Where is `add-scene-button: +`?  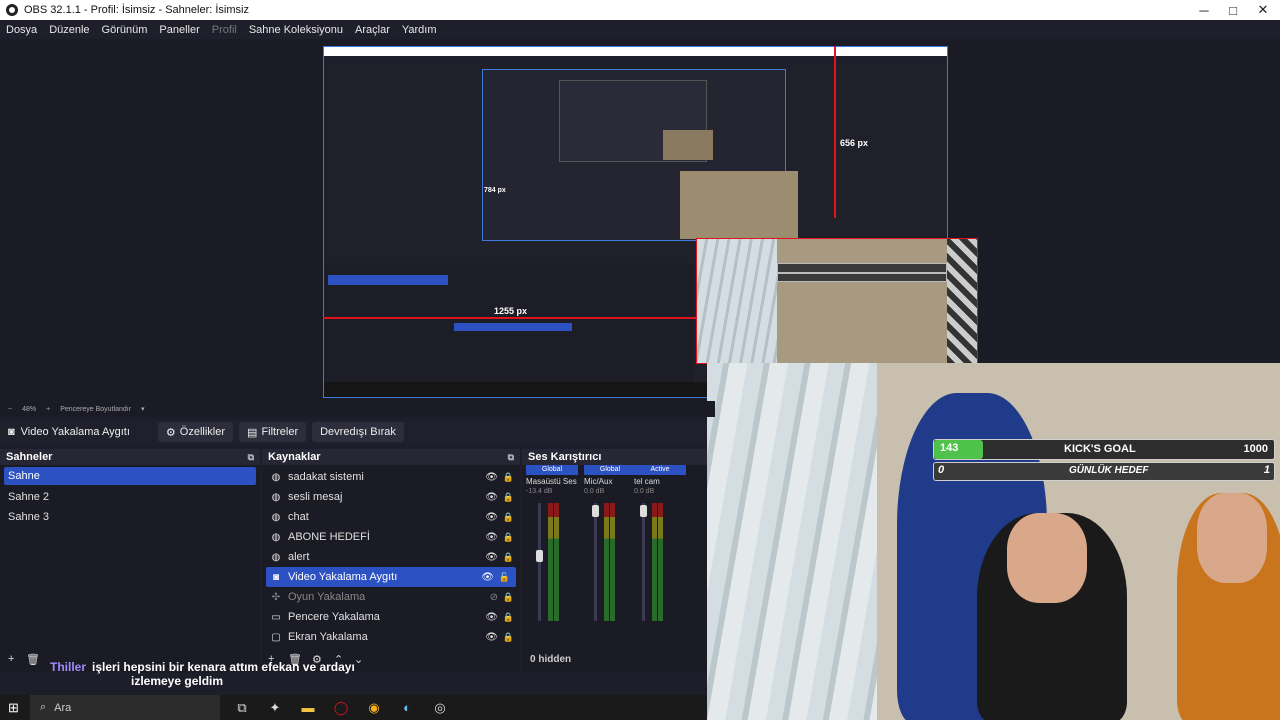 add-scene-button: + is located at coordinates (11, 659).